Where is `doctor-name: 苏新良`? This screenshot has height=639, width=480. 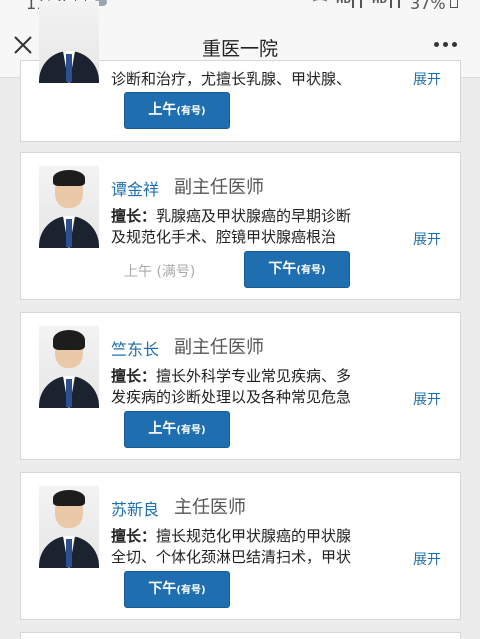 doctor-name: 苏新良 is located at coordinates (135, 509).